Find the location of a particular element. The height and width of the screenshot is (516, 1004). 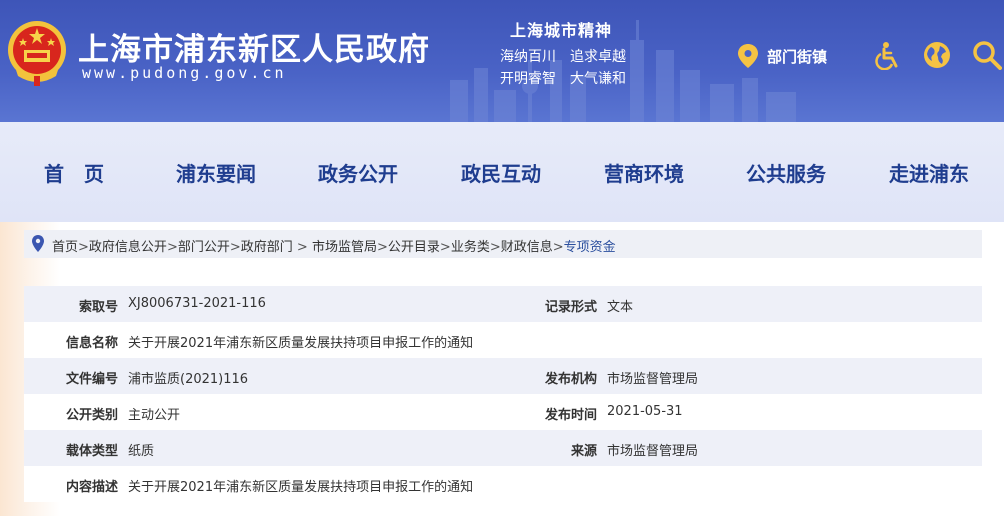

content-description-value: 关于开展2021年浦东新区质量发展扶持项目申报工作的通知 is located at coordinates (301, 487).